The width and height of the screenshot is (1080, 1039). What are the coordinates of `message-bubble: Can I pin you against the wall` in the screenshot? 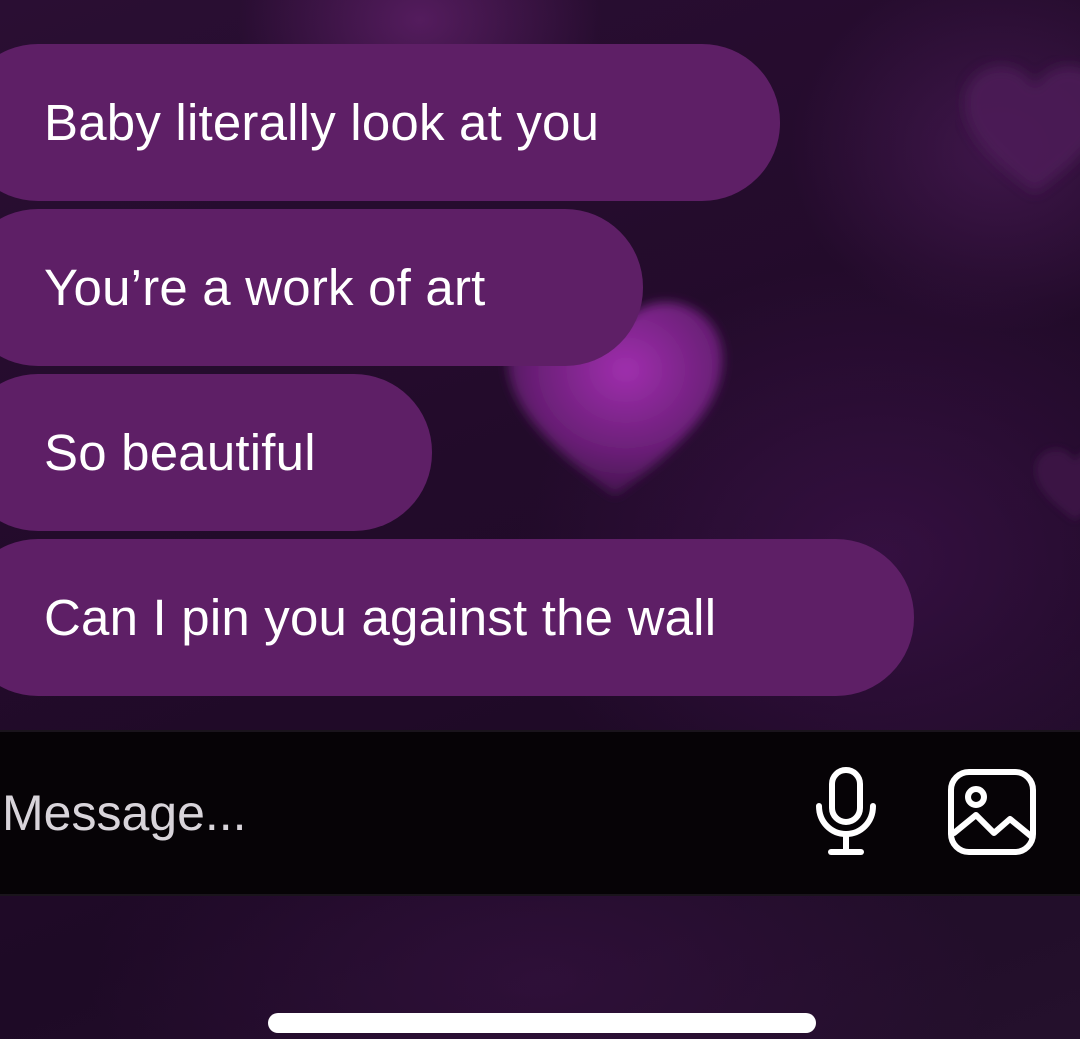 It's located at (457, 617).